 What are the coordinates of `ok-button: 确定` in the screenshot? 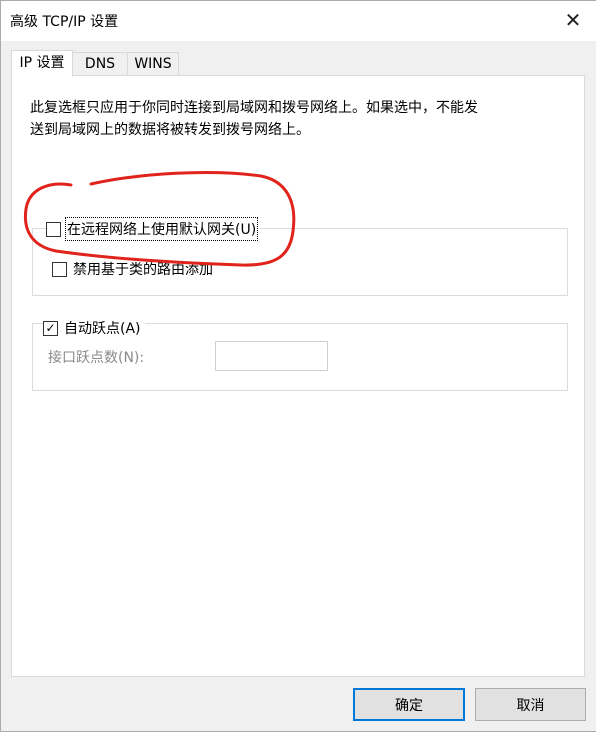 It's located at (409, 704).